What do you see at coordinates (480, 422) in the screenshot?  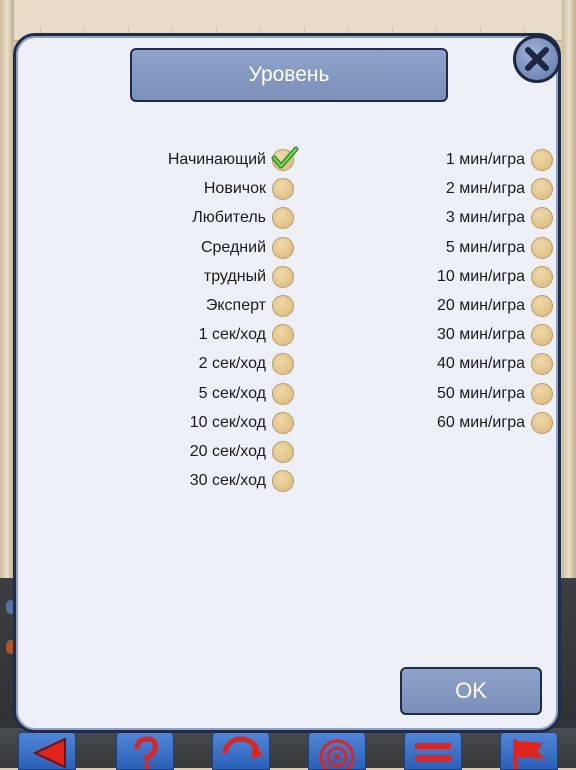 I see `option-label: 60 мин/игра` at bounding box center [480, 422].